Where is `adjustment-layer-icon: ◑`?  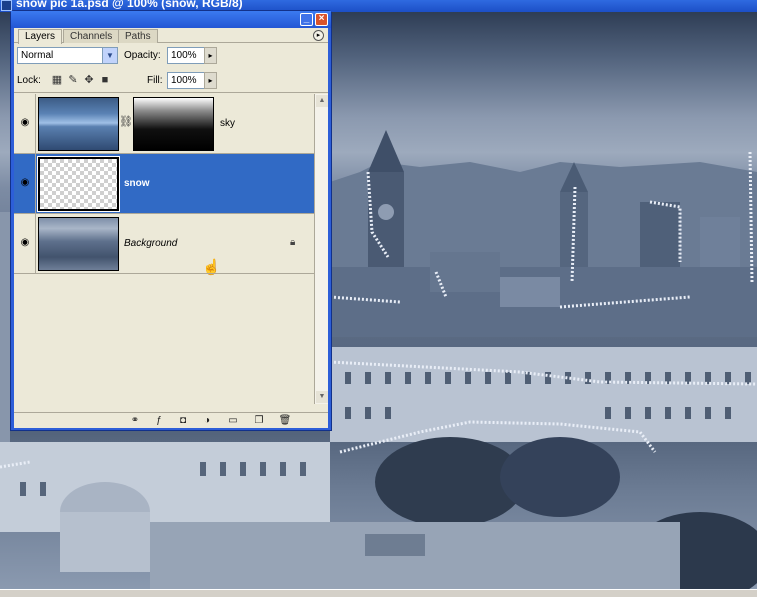 adjustment-layer-icon: ◑ is located at coordinates (207, 421).